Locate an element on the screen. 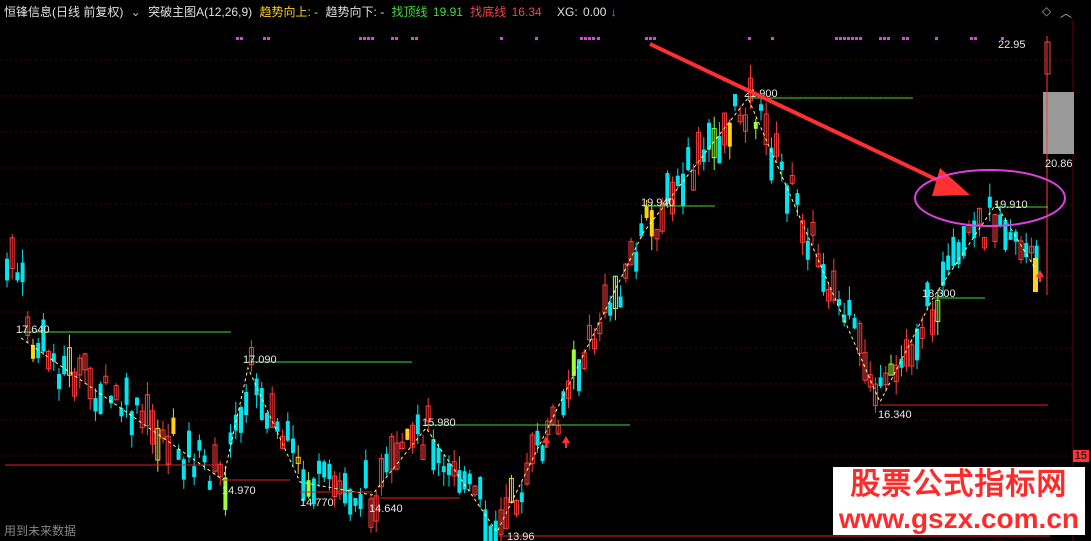 This screenshot has height=541, width=1091. price-label: 18.300 is located at coordinates (939, 294).